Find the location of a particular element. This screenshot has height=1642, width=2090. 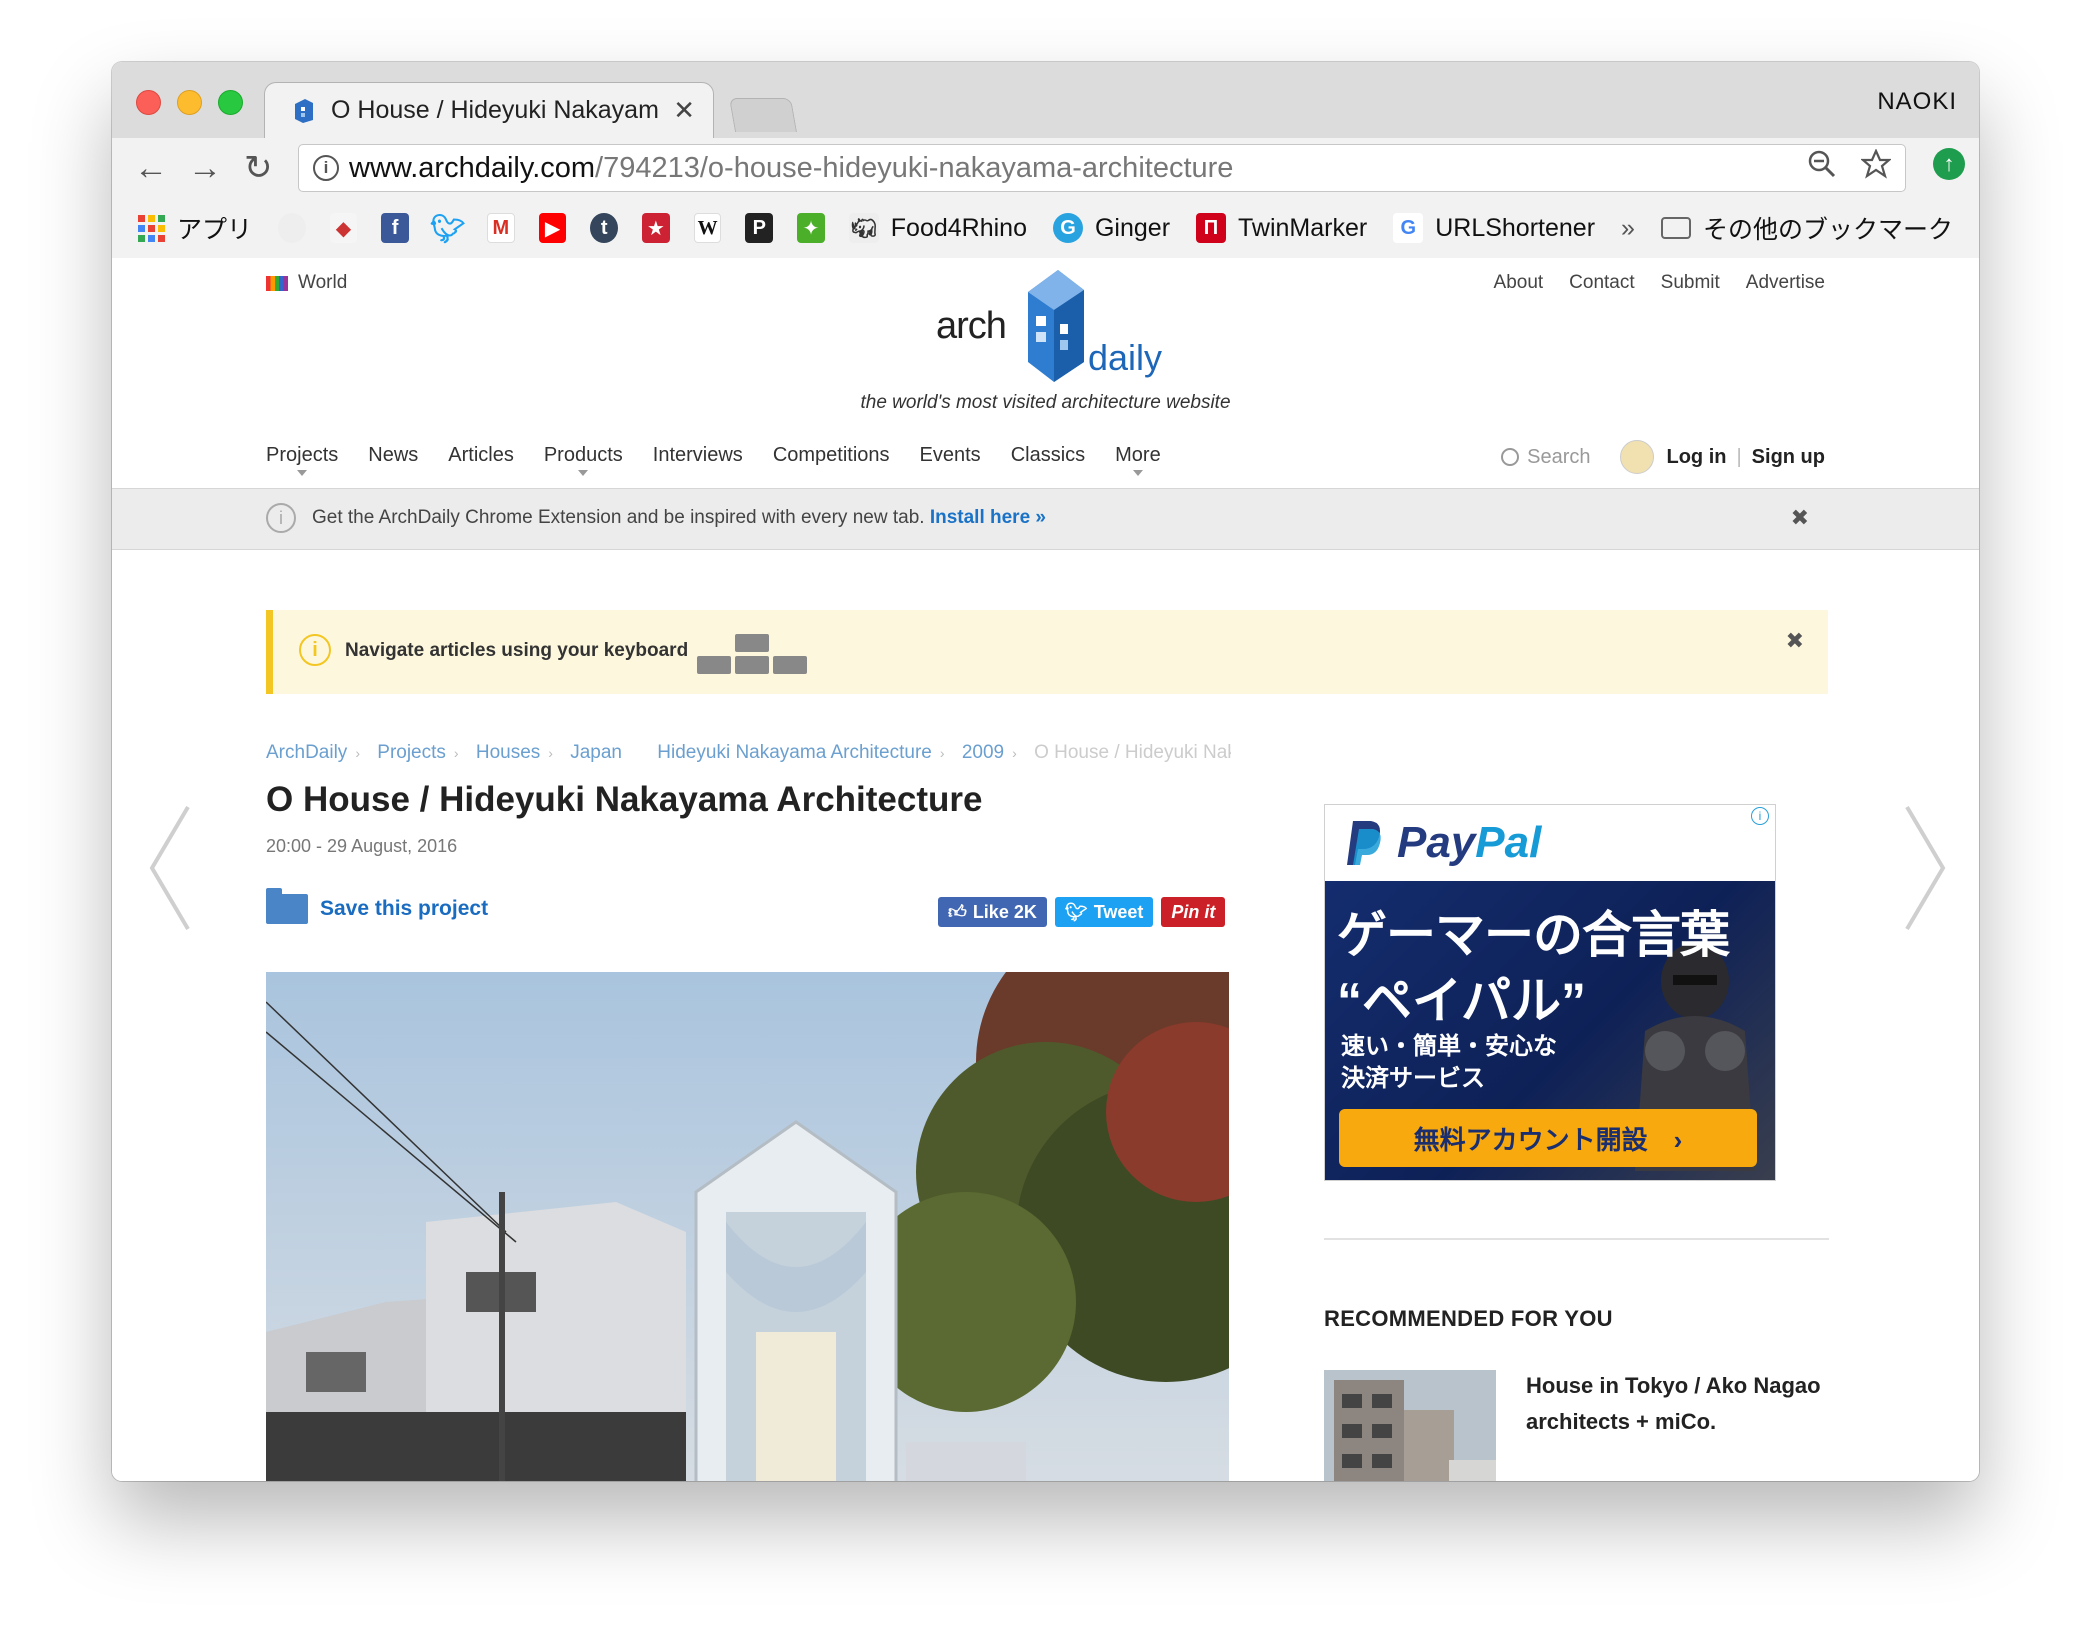

contact-link: Contact is located at coordinates (1601, 283).